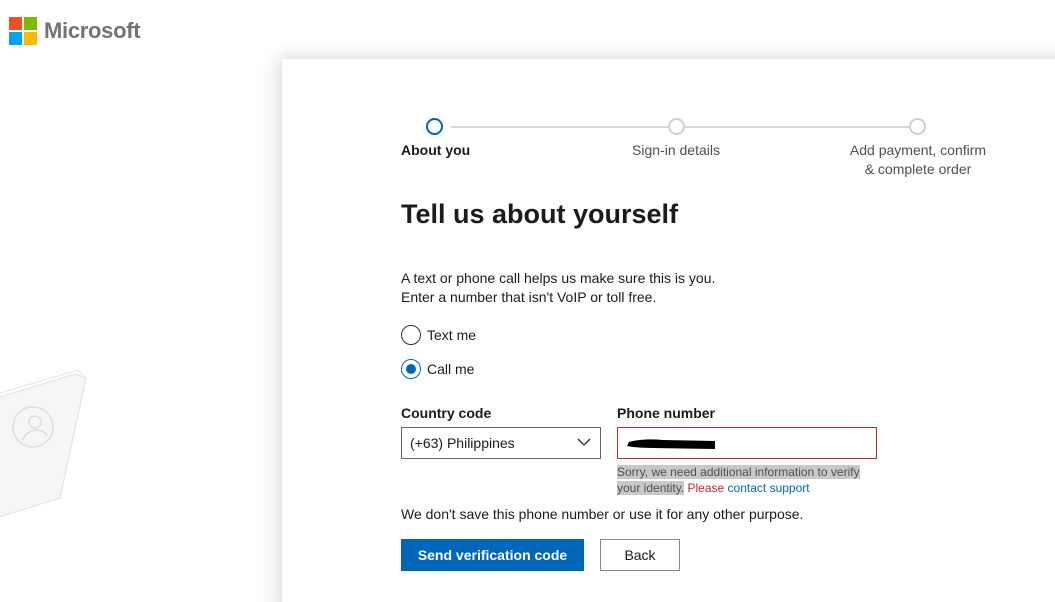 Image resolution: width=1055 pixels, height=602 pixels. I want to click on radio-button-checked-icon, so click(411, 369).